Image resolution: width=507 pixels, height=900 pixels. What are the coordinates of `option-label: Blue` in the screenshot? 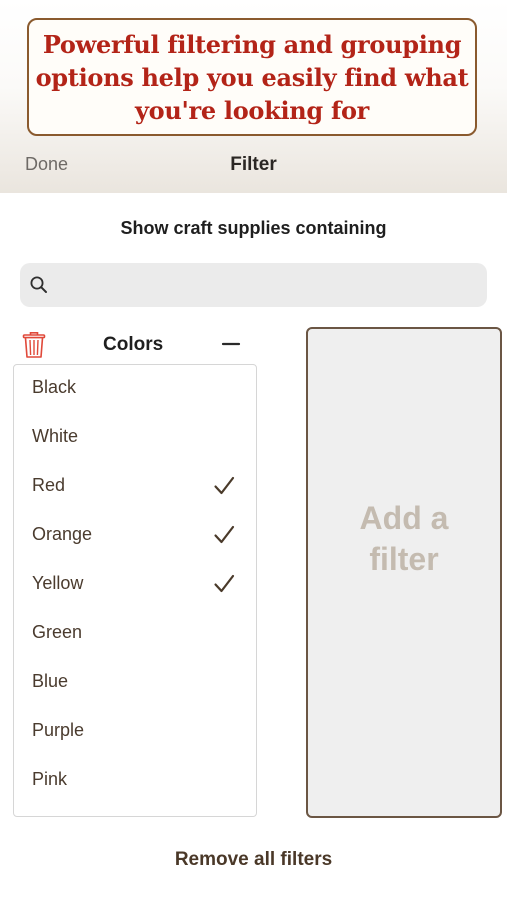 It's located at (50, 681).